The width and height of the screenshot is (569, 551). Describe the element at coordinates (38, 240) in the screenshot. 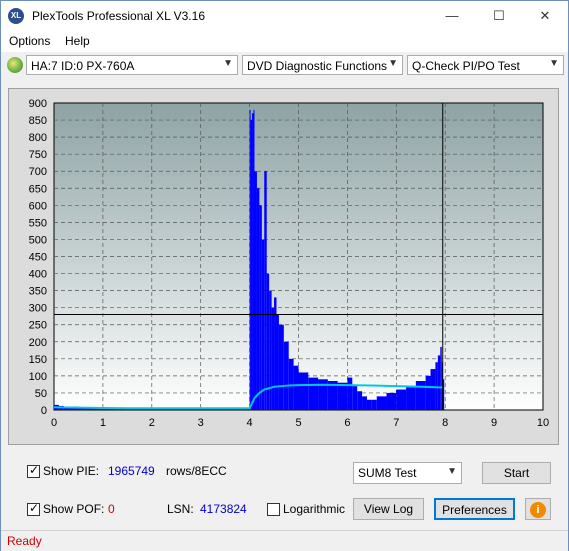

I see `y-tick-label: 500` at that location.